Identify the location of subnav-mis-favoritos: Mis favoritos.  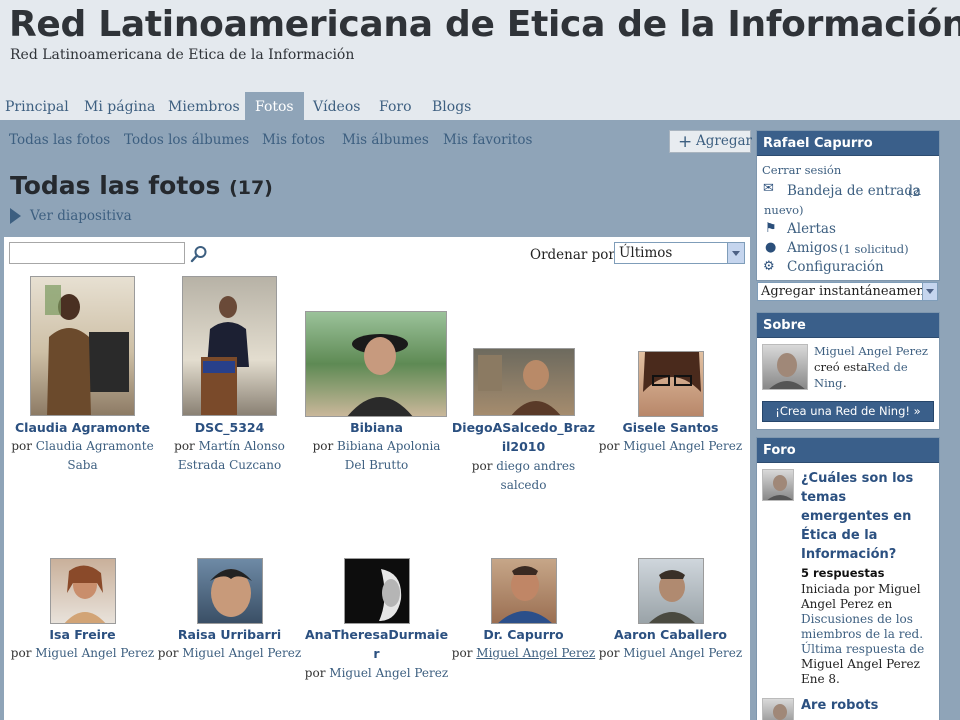
(487, 140).